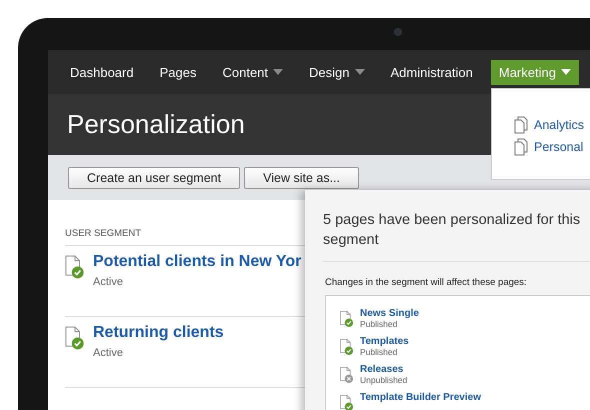 This screenshot has height=410, width=590. Describe the element at coordinates (398, 32) in the screenshot. I see `camera-dot` at that location.